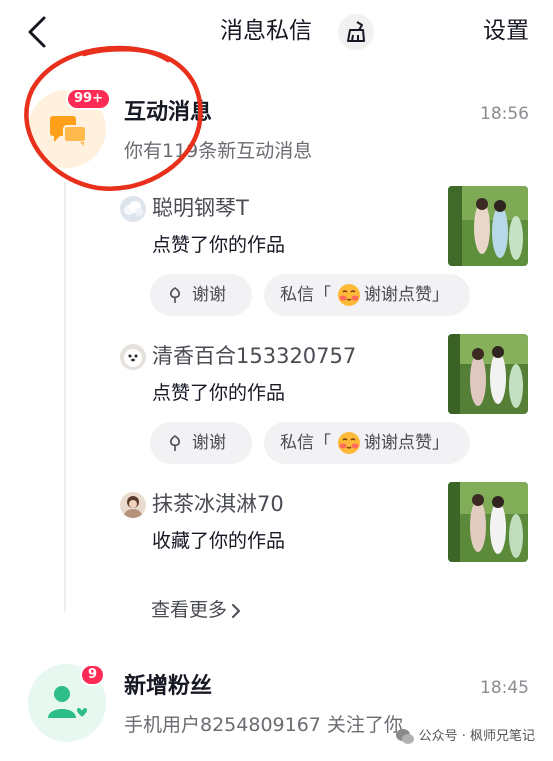 The width and height of the screenshot is (553, 761). Describe the element at coordinates (189, 610) in the screenshot. I see `see-more-label: 查看更多` at that location.